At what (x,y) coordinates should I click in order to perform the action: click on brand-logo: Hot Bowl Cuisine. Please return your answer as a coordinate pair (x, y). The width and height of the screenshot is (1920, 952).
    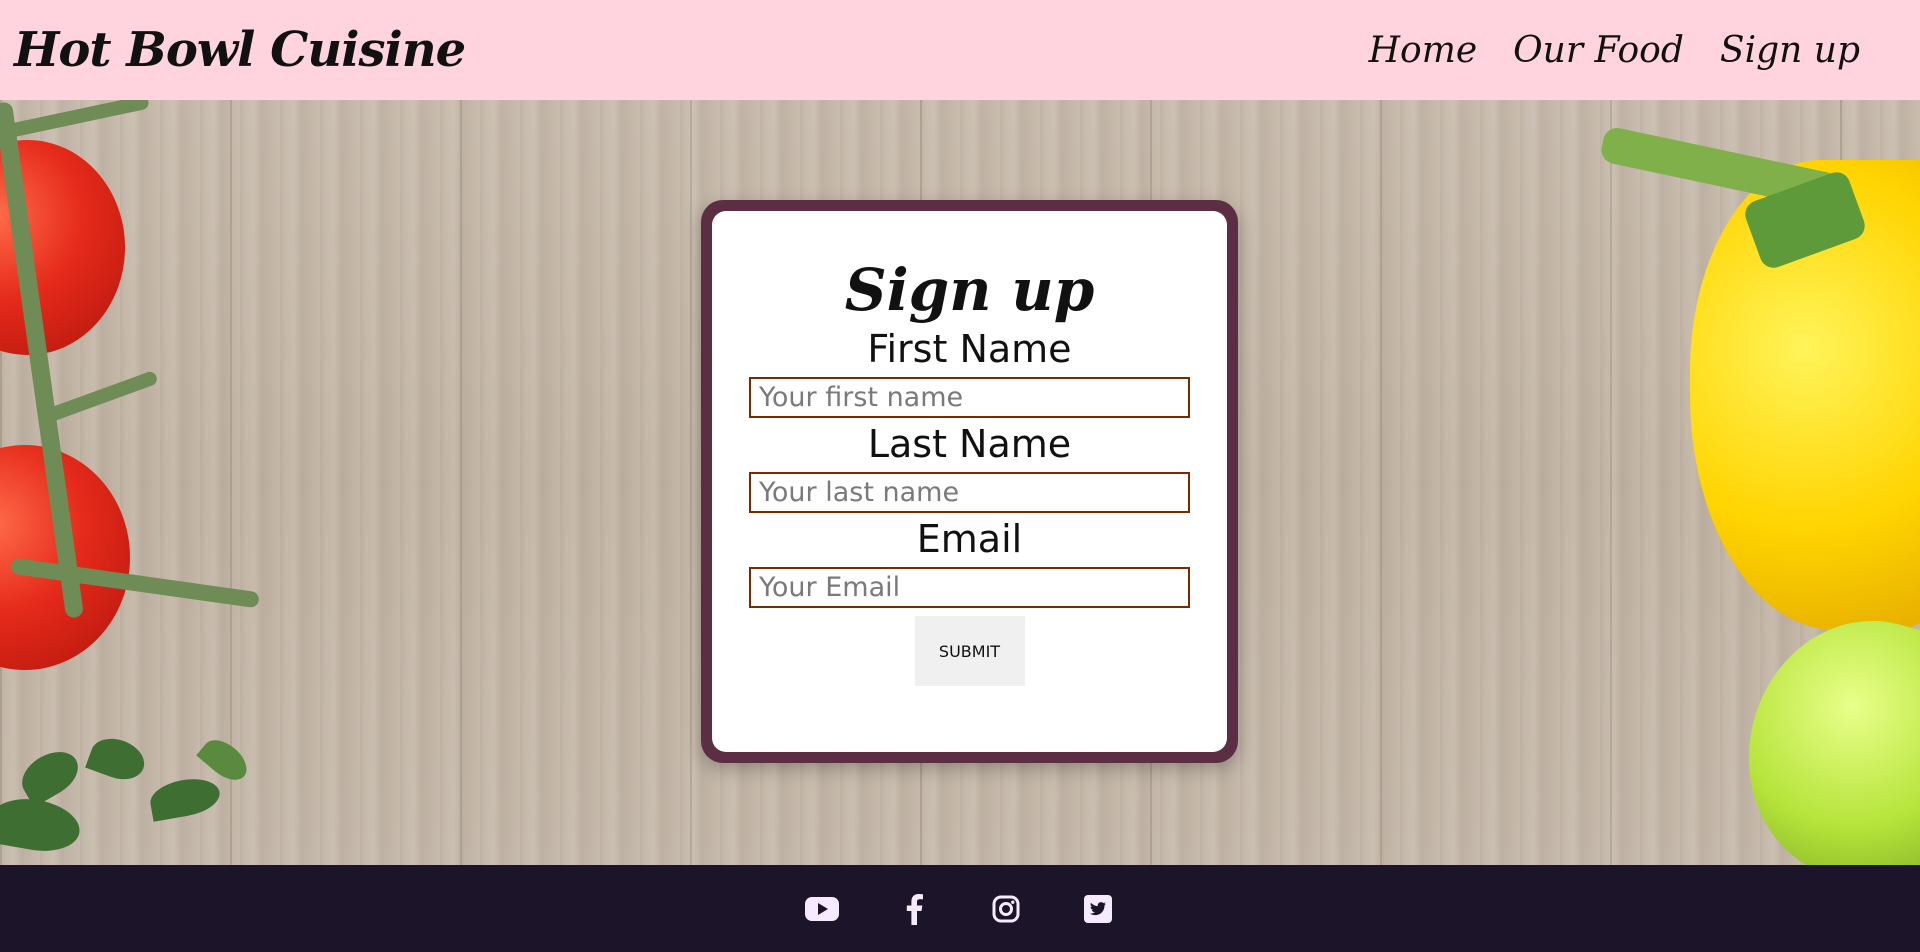
    Looking at the image, I should click on (240, 50).